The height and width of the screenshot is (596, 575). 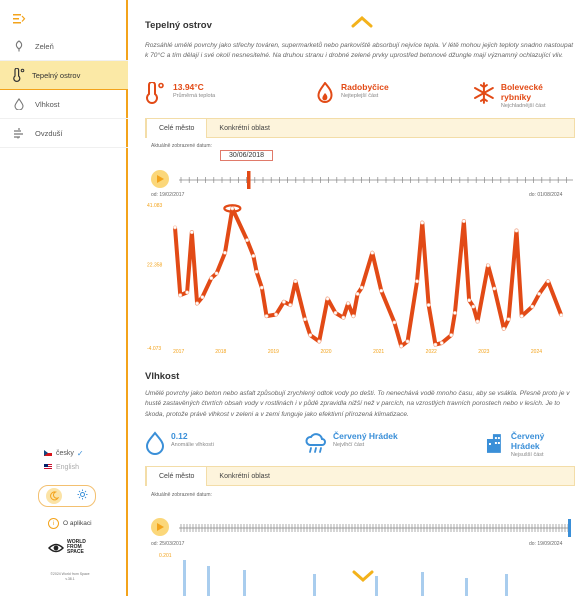 I want to click on sidebar-item-tepelny-ostrov: Tepelný ostrov, so click(x=64, y=75).